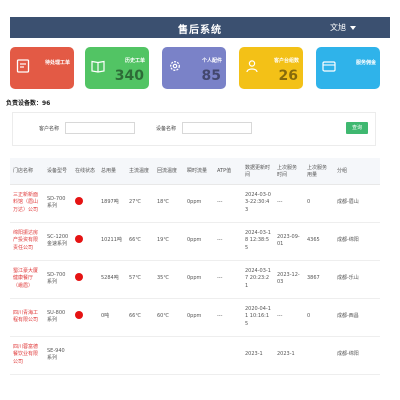 This screenshot has height=400, width=400. Describe the element at coordinates (58, 355) in the screenshot. I see `device-model: SE-940系列` at that location.